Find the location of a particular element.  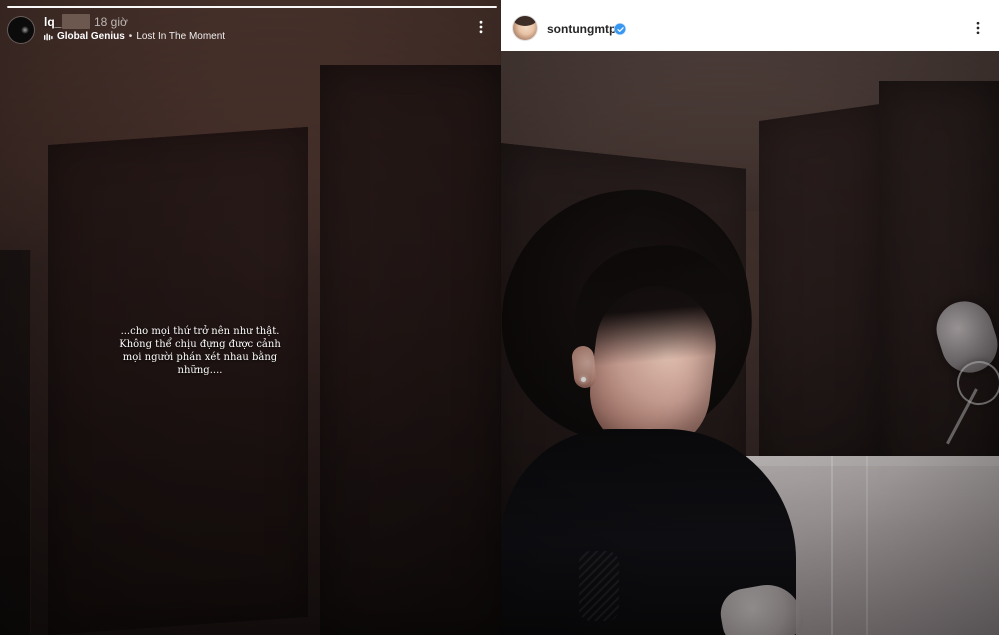

story-username: lq_ is located at coordinates (52, 22).